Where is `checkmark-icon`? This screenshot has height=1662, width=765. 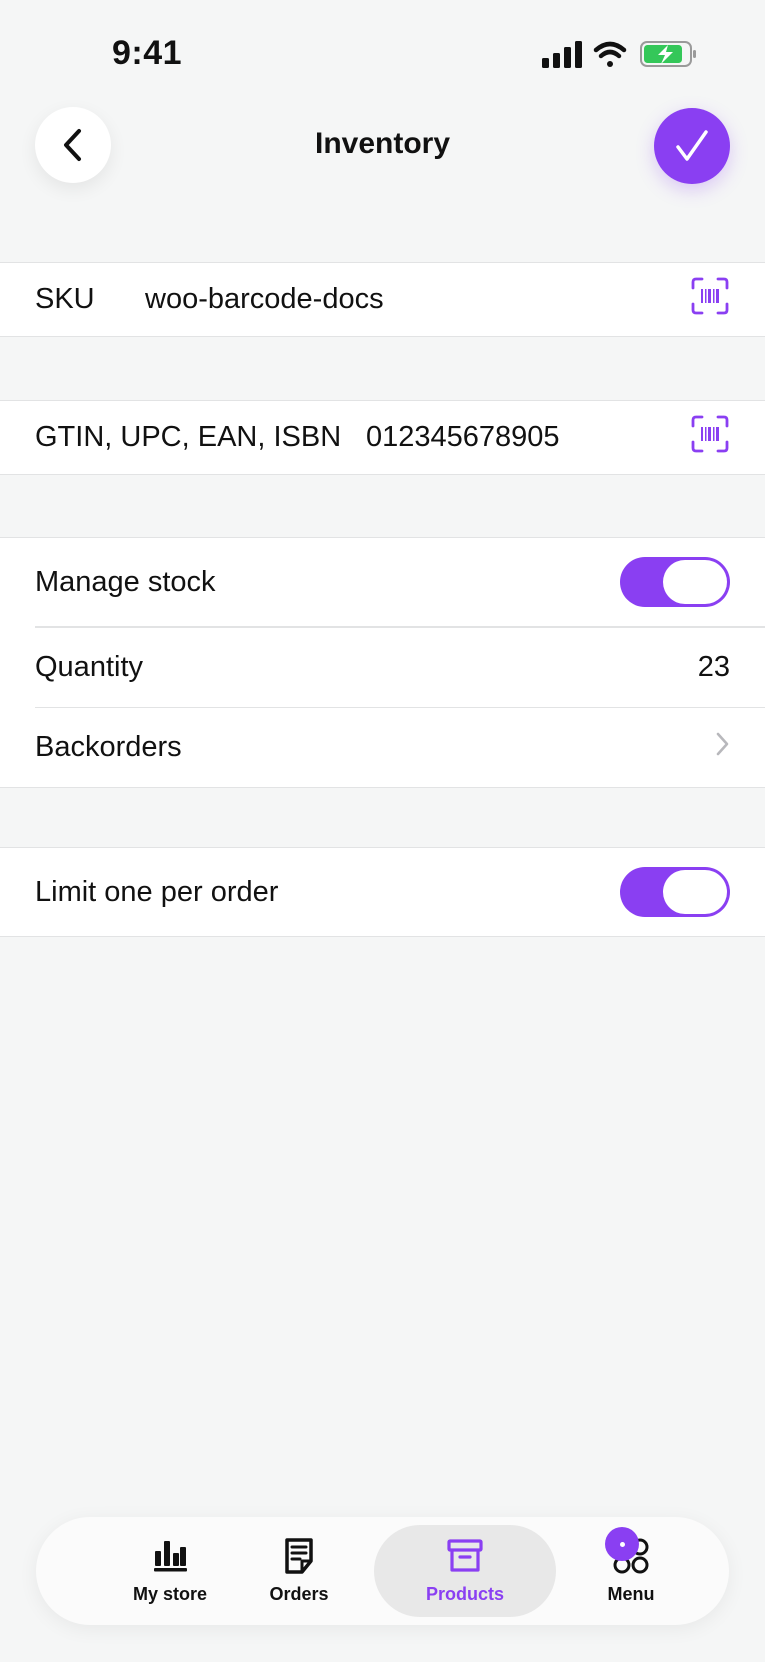 checkmark-icon is located at coordinates (692, 145).